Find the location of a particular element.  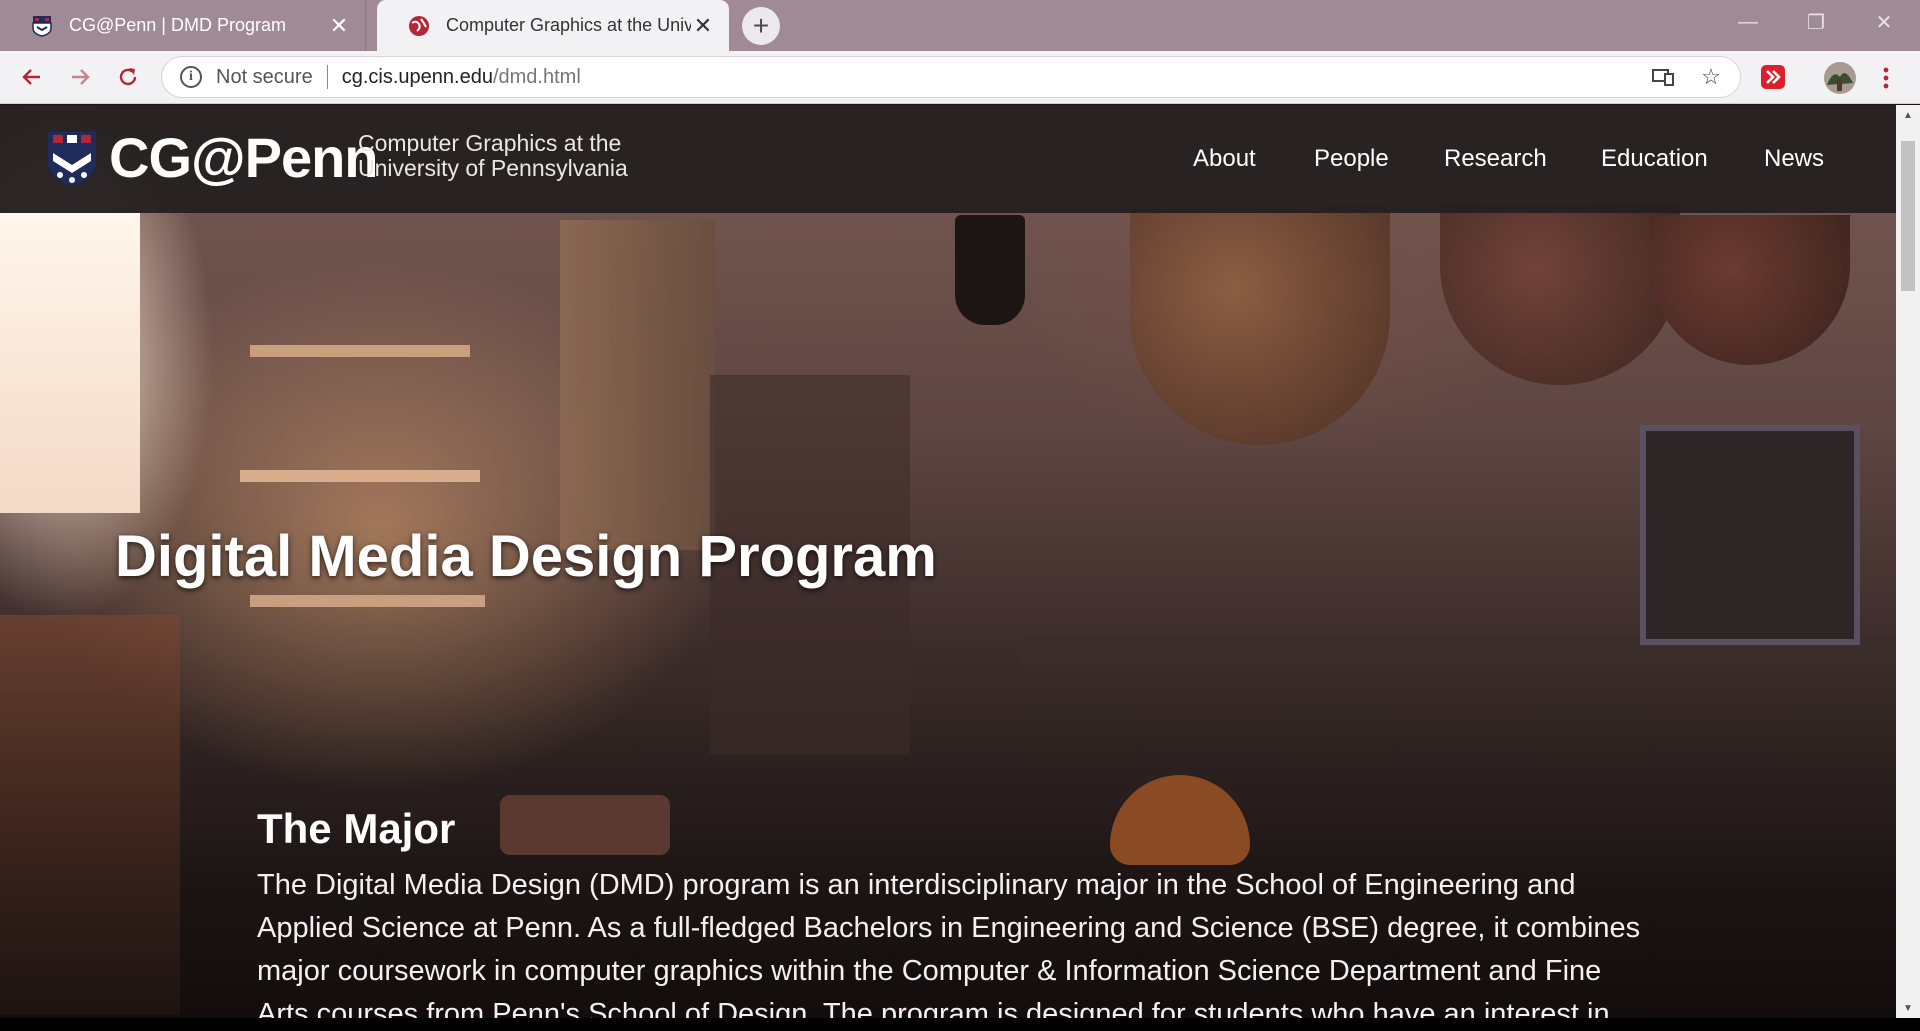

nav-item-people: People is located at coordinates (1351, 159).